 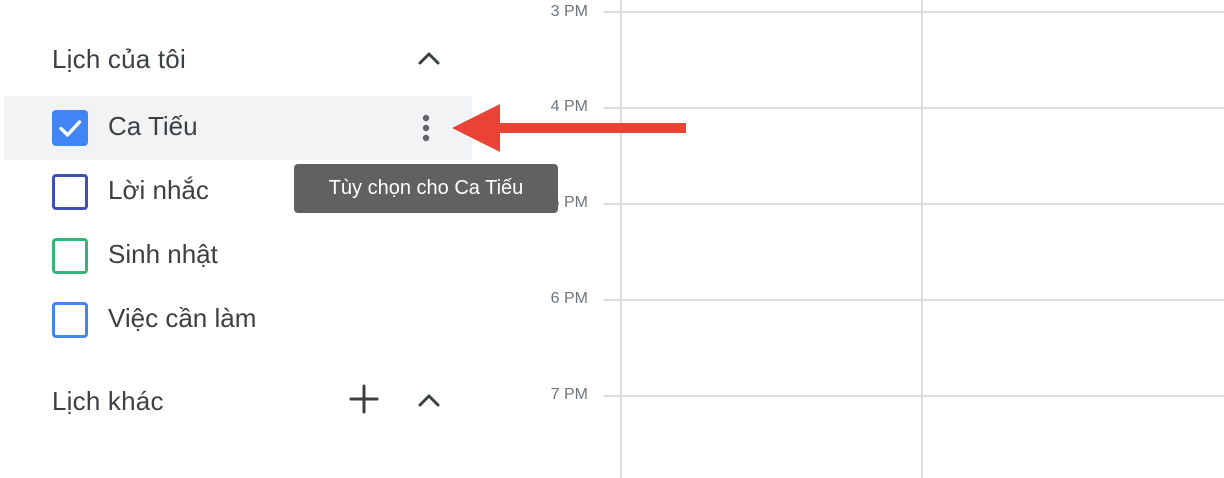 What do you see at coordinates (158, 190) in the screenshot?
I see `calendar-label: Lời nhắc` at bounding box center [158, 190].